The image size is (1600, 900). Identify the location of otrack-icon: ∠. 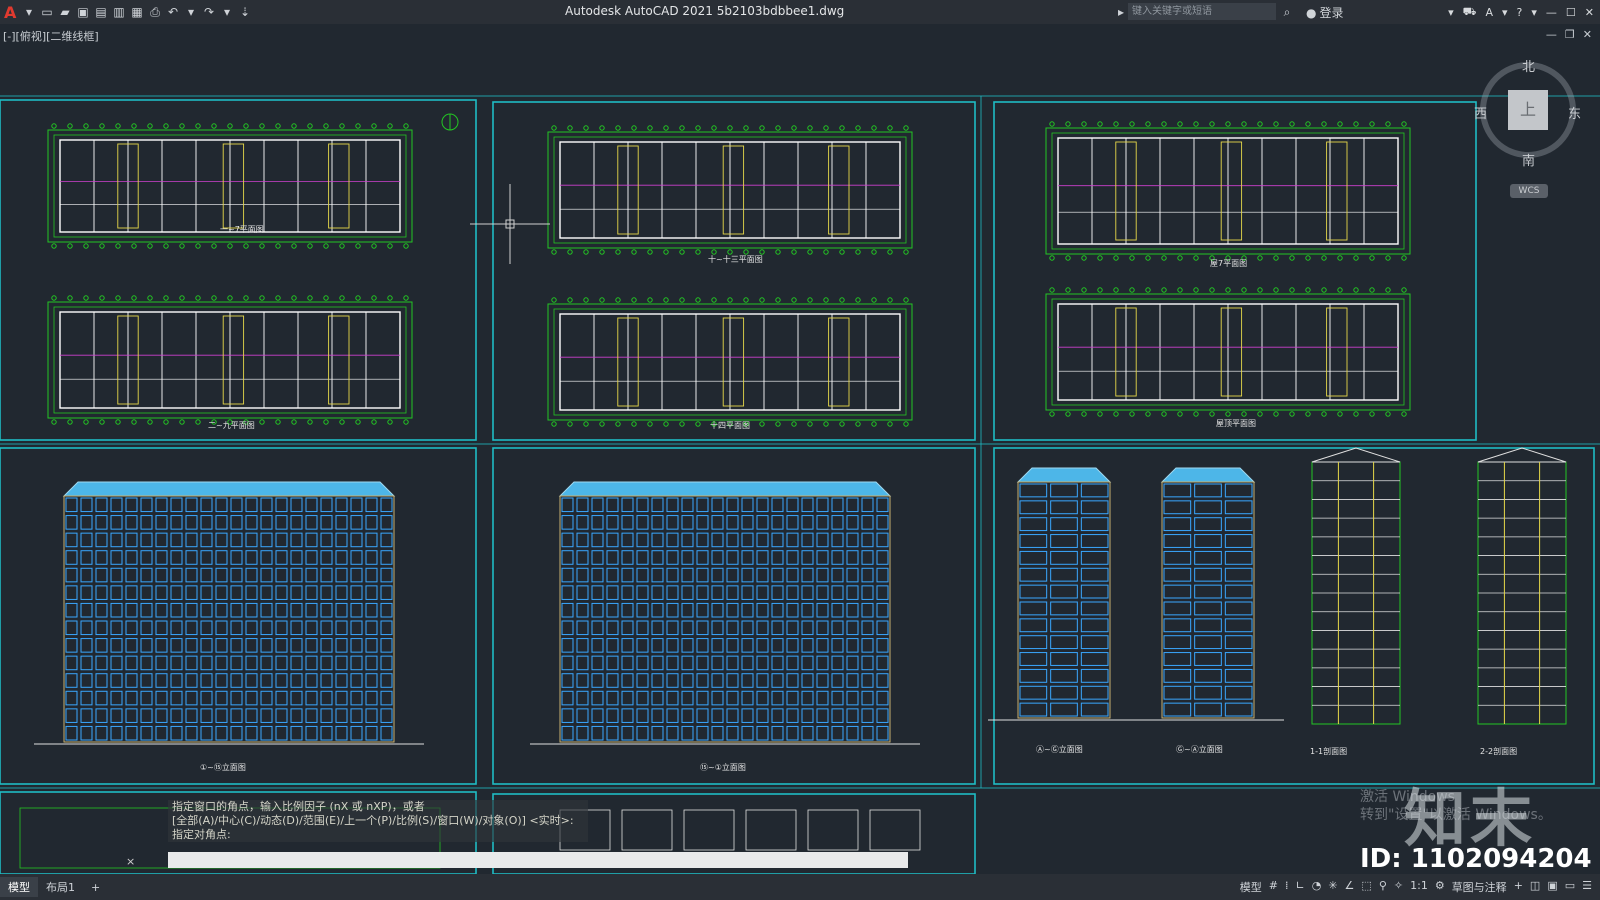
(1350, 887).